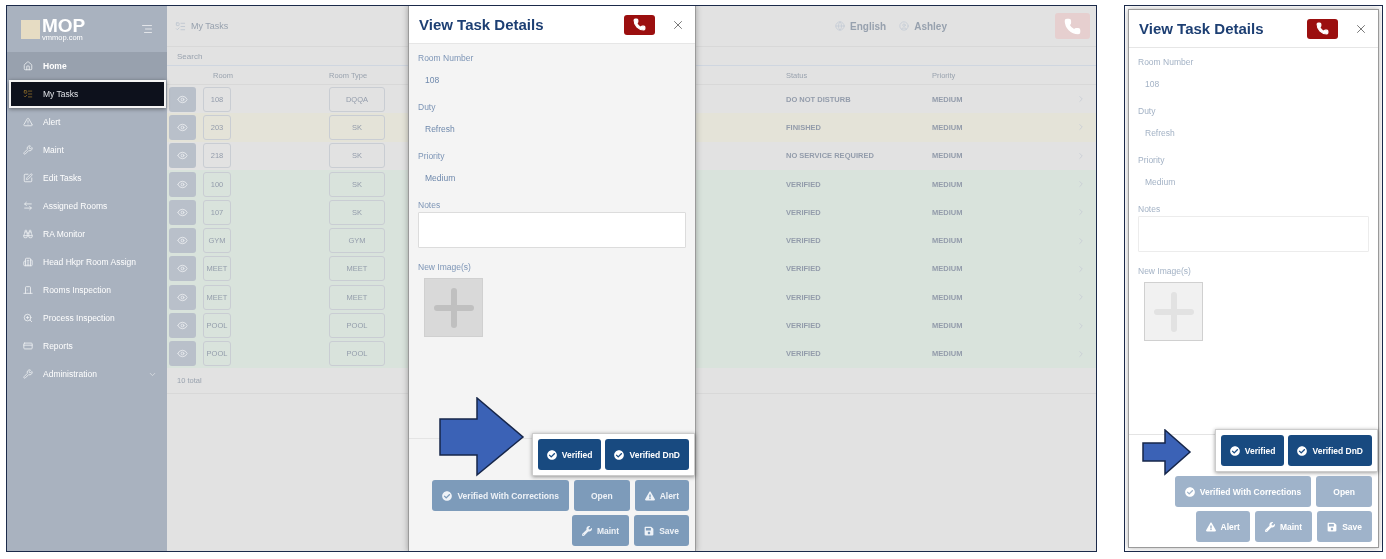 The height and width of the screenshot is (559, 1386). I want to click on page-title: My Tasks, so click(210, 26).